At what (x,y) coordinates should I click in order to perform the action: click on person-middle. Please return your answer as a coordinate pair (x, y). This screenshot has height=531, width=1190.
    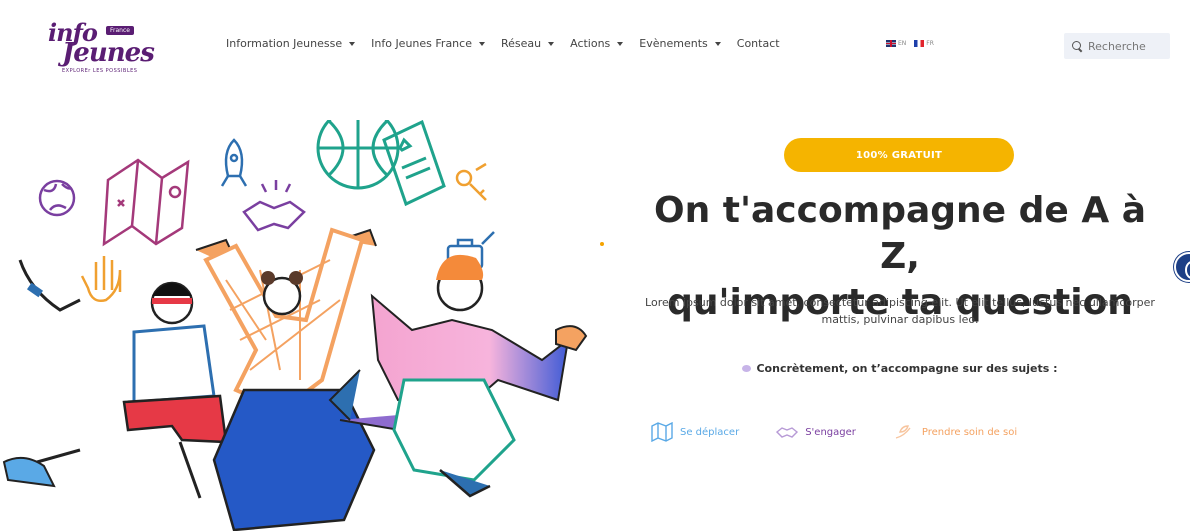
    Looking at the image, I should click on (303, 379).